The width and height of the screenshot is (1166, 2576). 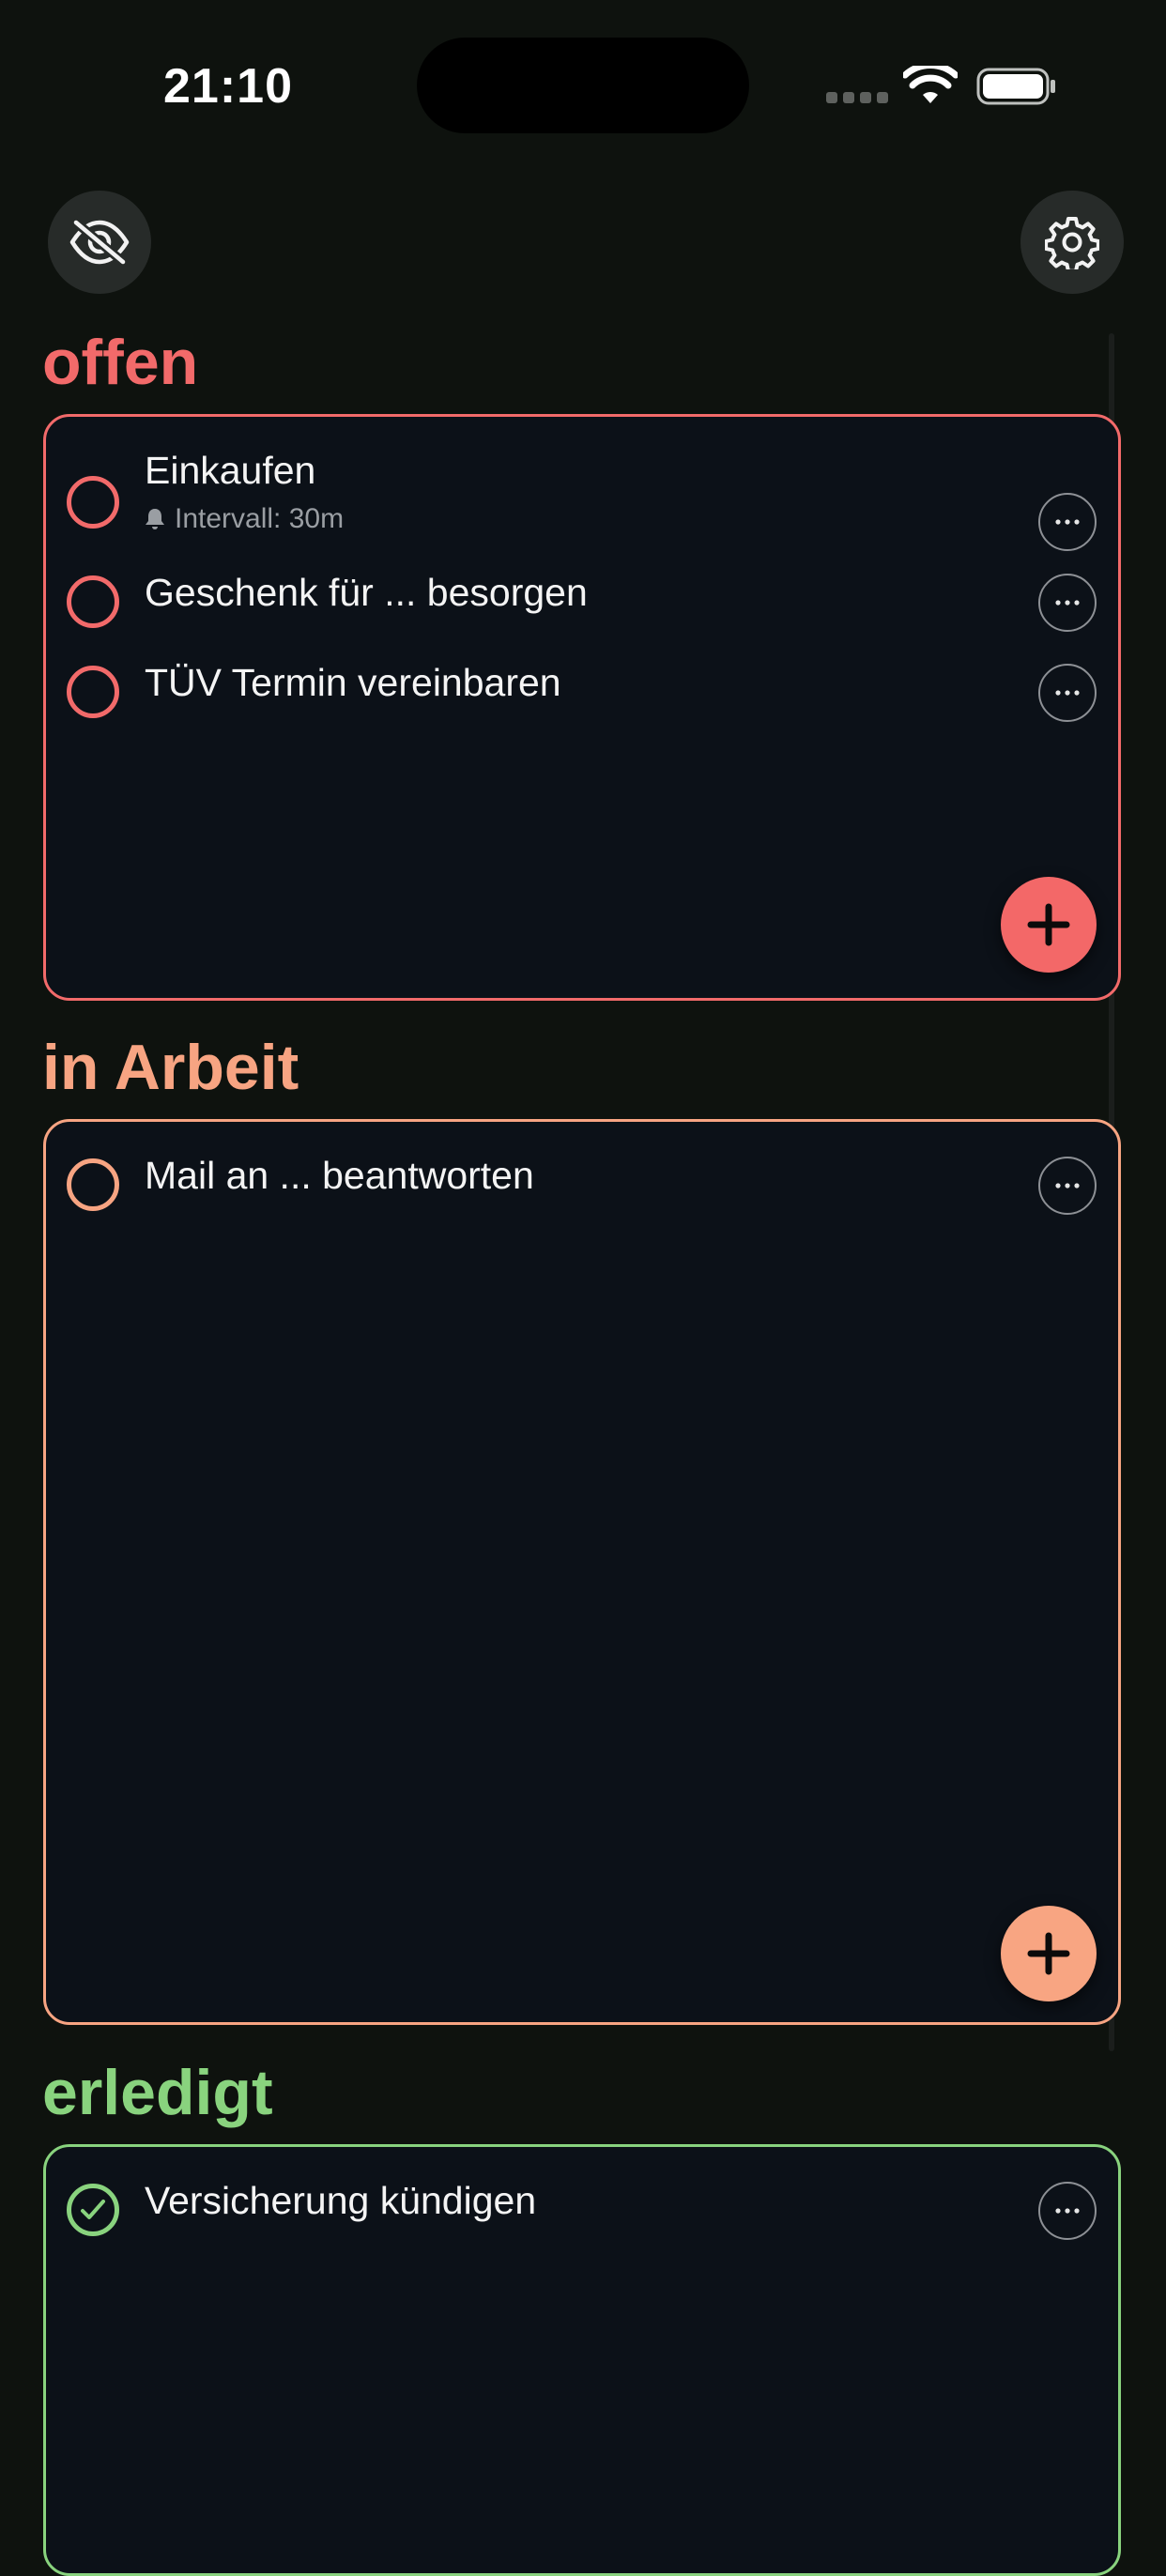 I want to click on gear-icon, so click(x=1072, y=243).